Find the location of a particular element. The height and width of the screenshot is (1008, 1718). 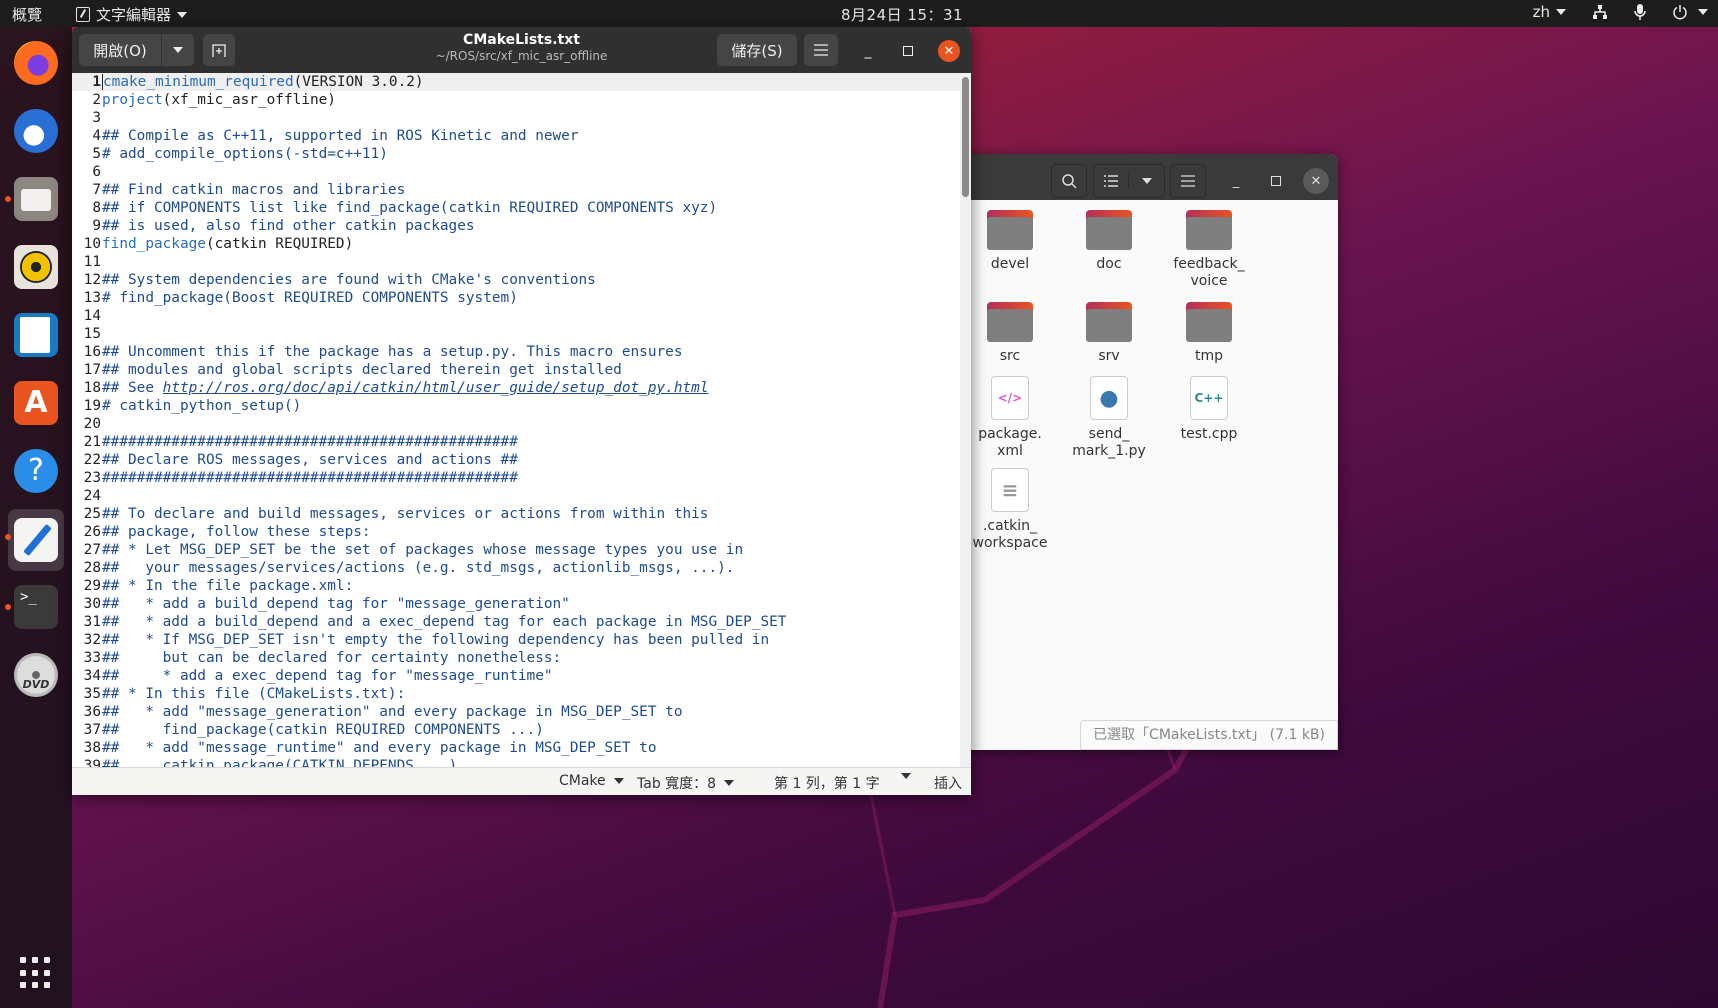

folder-item-devel: devel is located at coordinates (1010, 241).